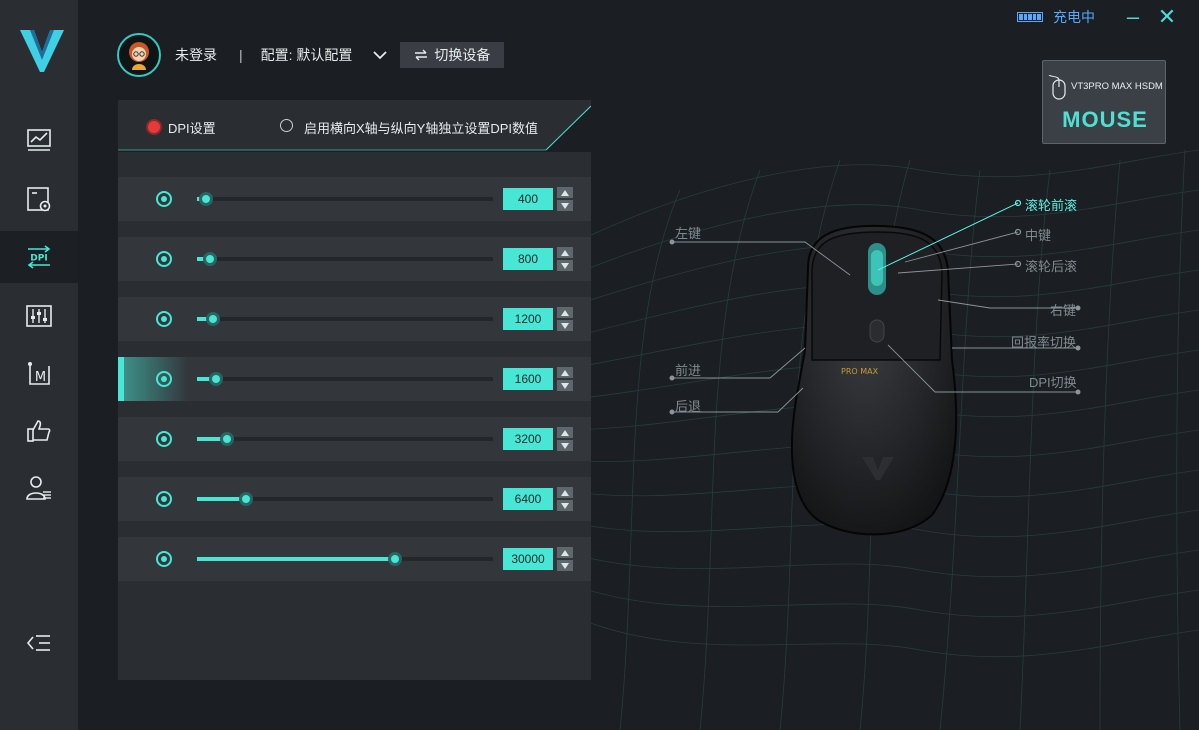 Image resolution: width=1199 pixels, height=730 pixels. What do you see at coordinates (380, 55) in the screenshot?
I see `chevron-down-icon` at bounding box center [380, 55].